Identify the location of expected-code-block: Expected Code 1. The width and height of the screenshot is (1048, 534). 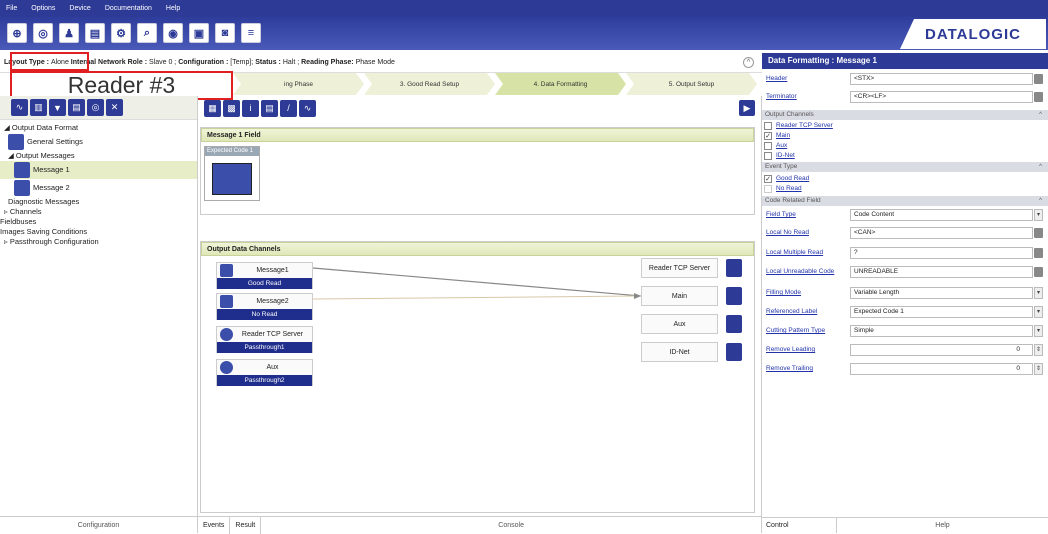
(232, 173).